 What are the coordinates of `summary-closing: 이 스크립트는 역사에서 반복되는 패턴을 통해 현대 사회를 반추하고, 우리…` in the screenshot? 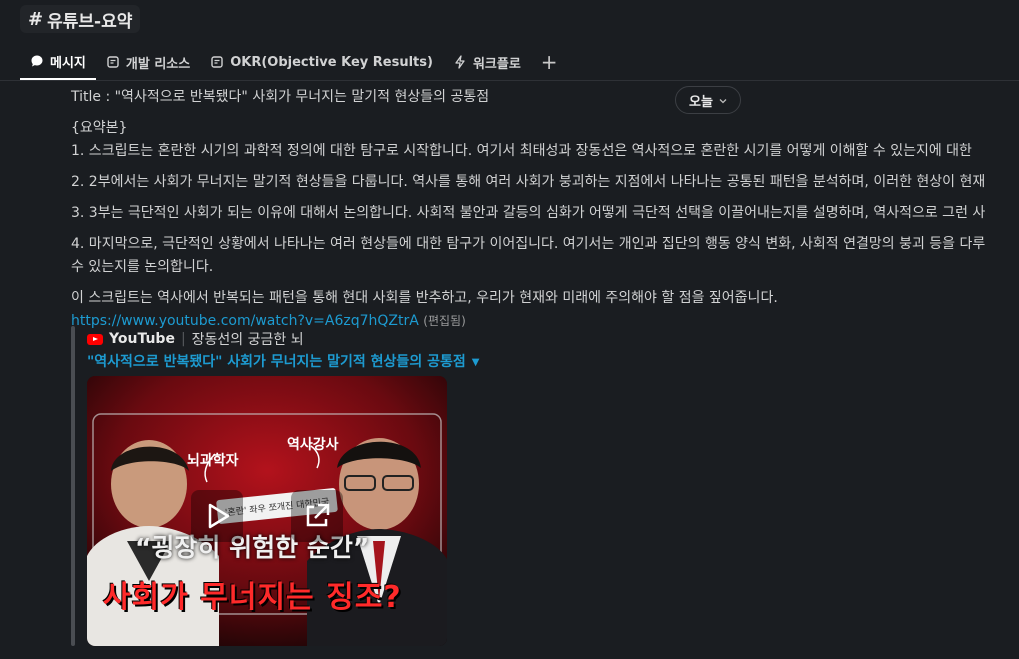 It's located at (424, 298).